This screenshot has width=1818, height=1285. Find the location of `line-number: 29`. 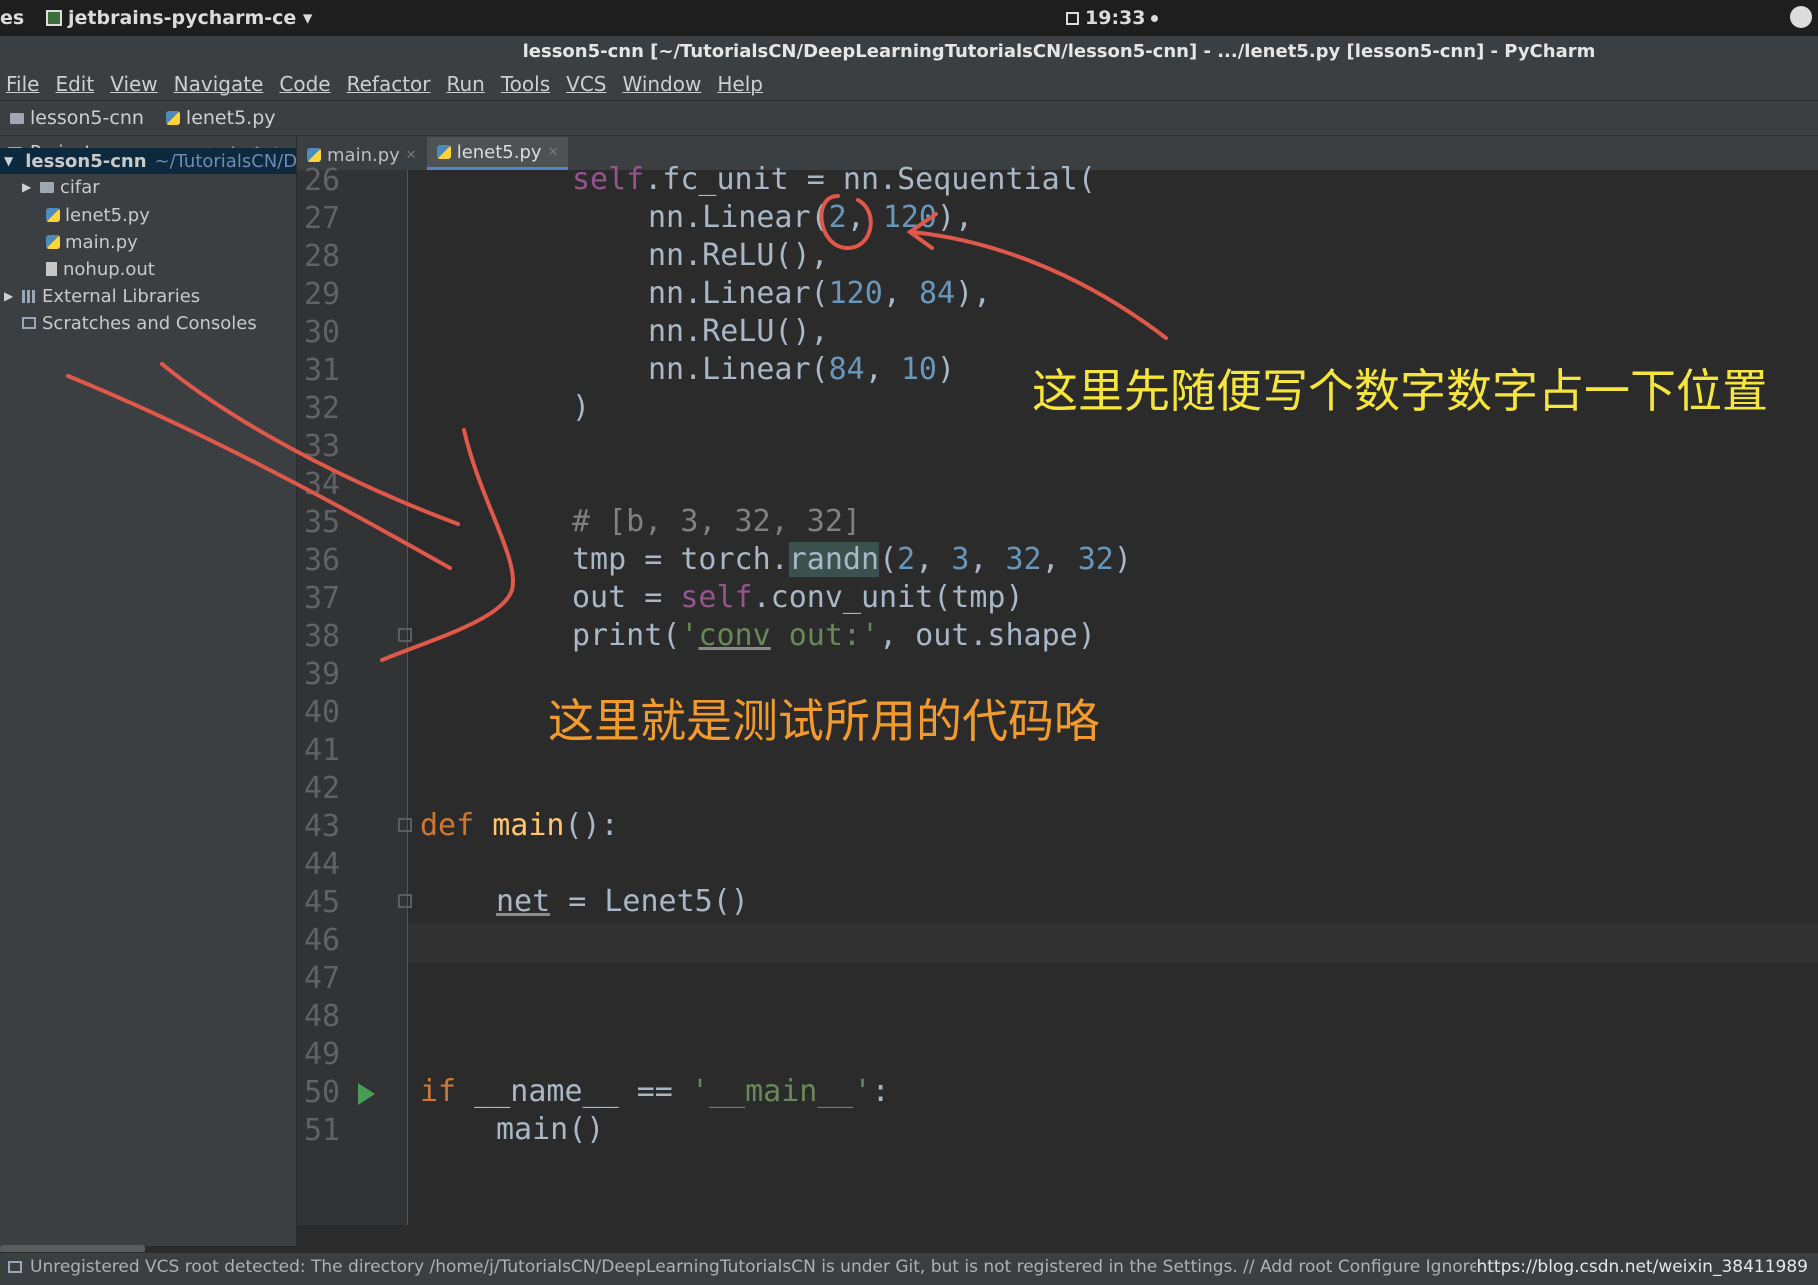

line-number: 29 is located at coordinates (322, 294).